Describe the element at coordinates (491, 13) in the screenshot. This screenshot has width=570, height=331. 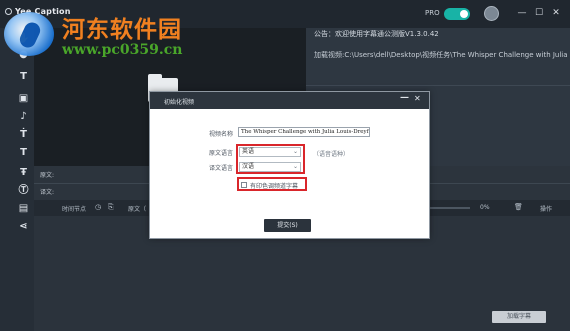
I see `user-avatar` at that location.